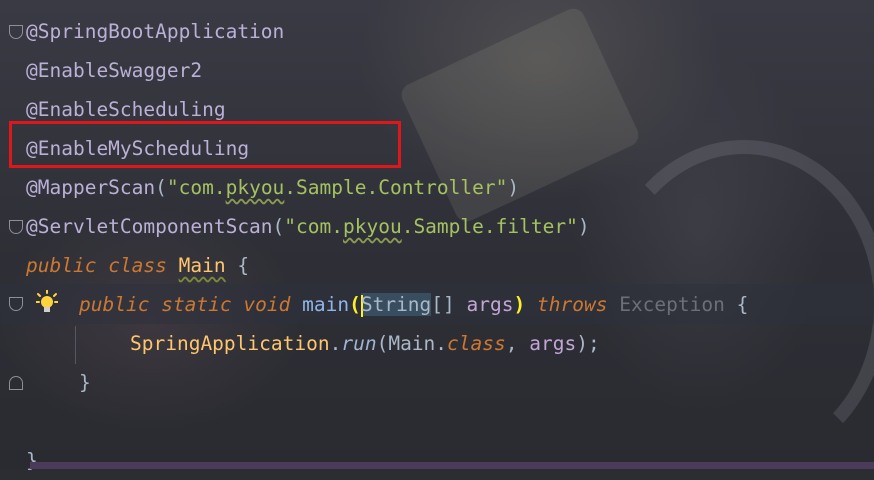 This screenshot has width=874, height=480. What do you see at coordinates (267, 304) in the screenshot?
I see `keyword: void` at bounding box center [267, 304].